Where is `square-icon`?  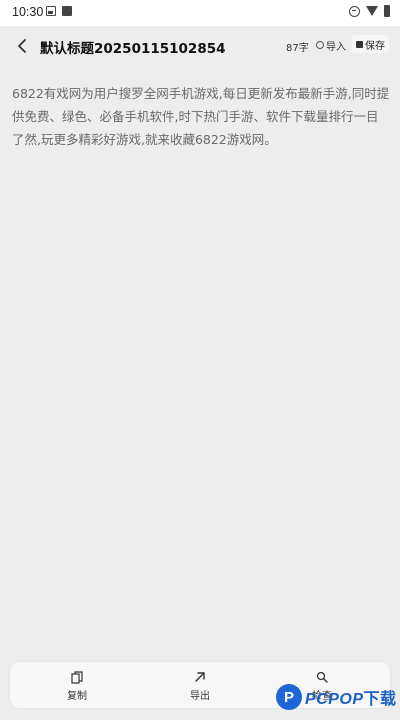
square-icon is located at coordinates (67, 11).